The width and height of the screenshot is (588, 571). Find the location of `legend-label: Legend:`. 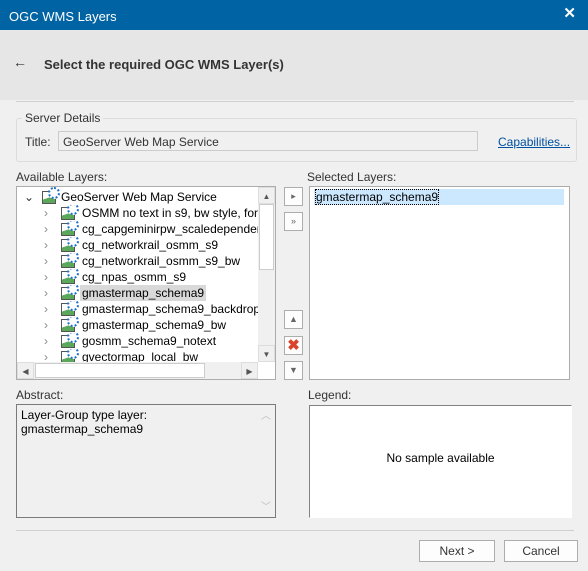

legend-label: Legend: is located at coordinates (330, 395).